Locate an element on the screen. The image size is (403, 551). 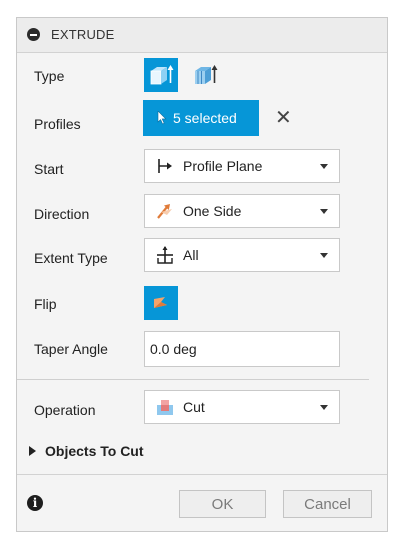
flip-button is located at coordinates (161, 303).